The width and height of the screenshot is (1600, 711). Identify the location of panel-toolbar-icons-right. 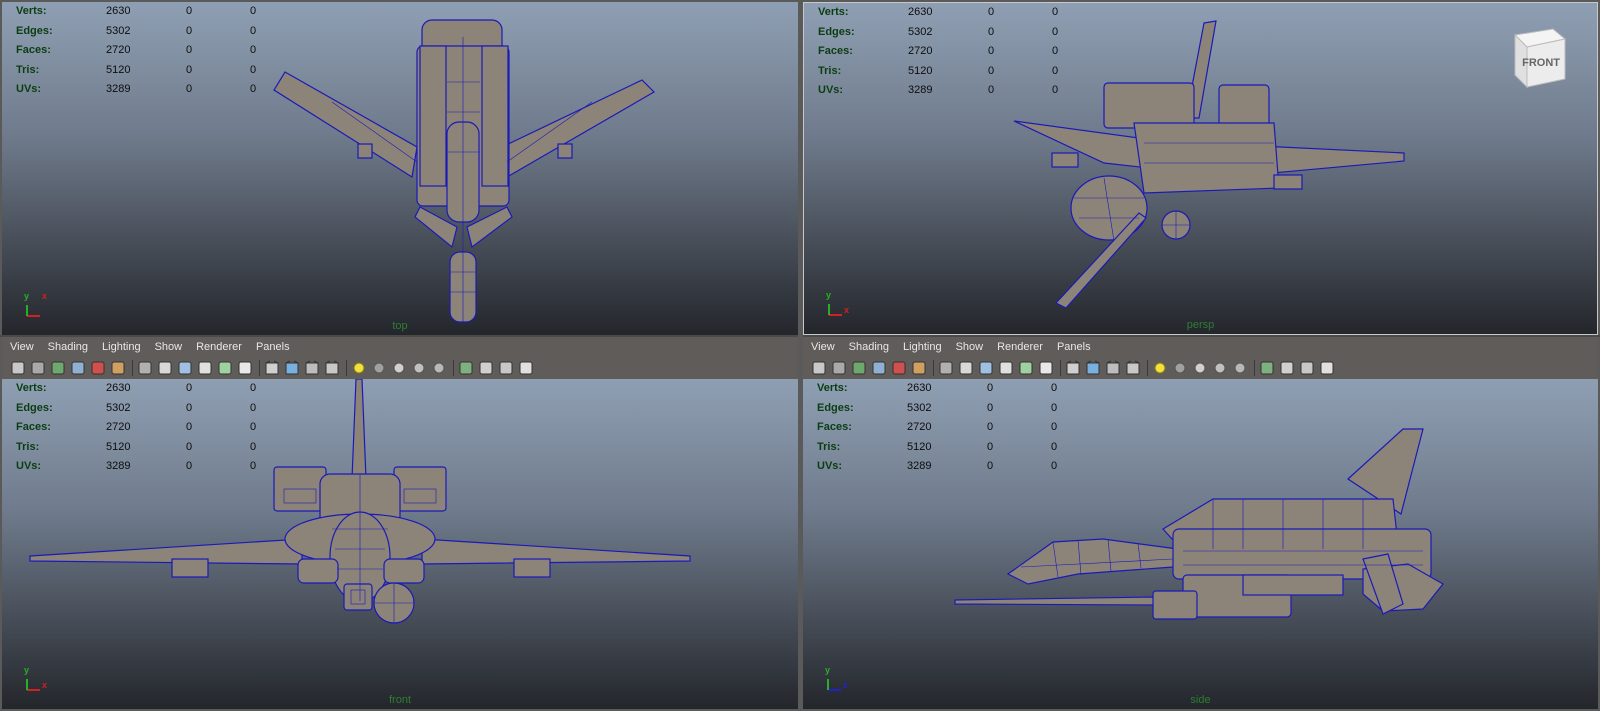
(1200, 368).